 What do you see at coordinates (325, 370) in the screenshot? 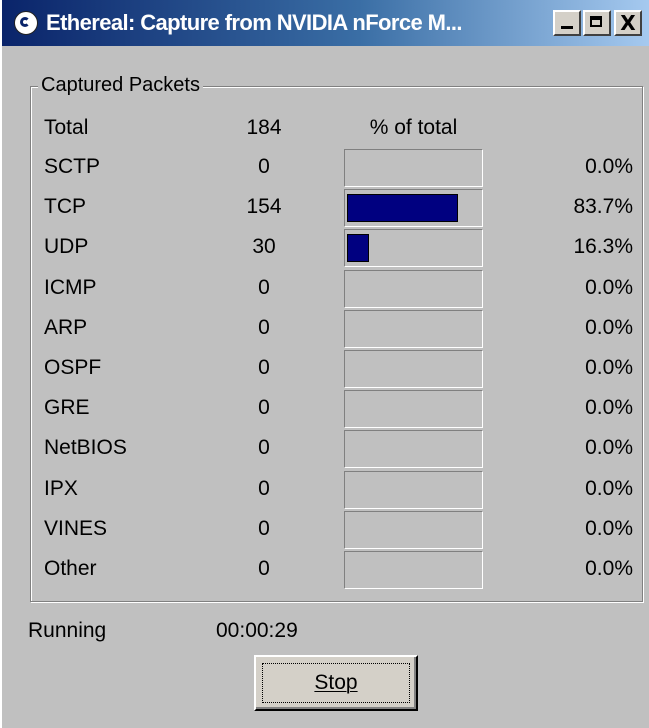
I see `protocol-row-ospf: OSPF 0 0.0%` at bounding box center [325, 370].